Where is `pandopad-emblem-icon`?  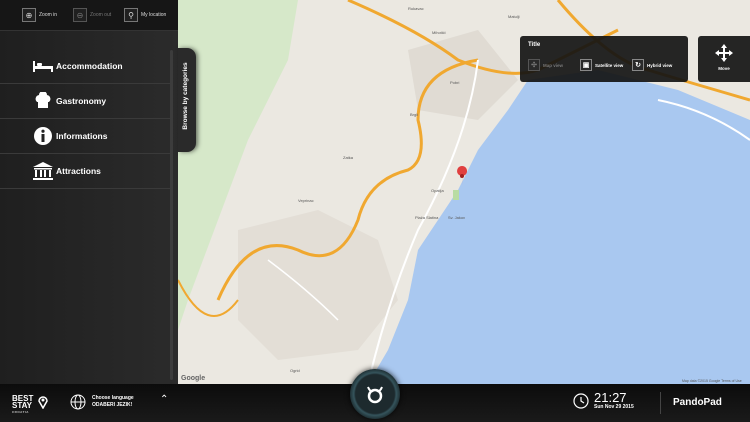
pandopad-emblem-icon is located at coordinates (375, 395).